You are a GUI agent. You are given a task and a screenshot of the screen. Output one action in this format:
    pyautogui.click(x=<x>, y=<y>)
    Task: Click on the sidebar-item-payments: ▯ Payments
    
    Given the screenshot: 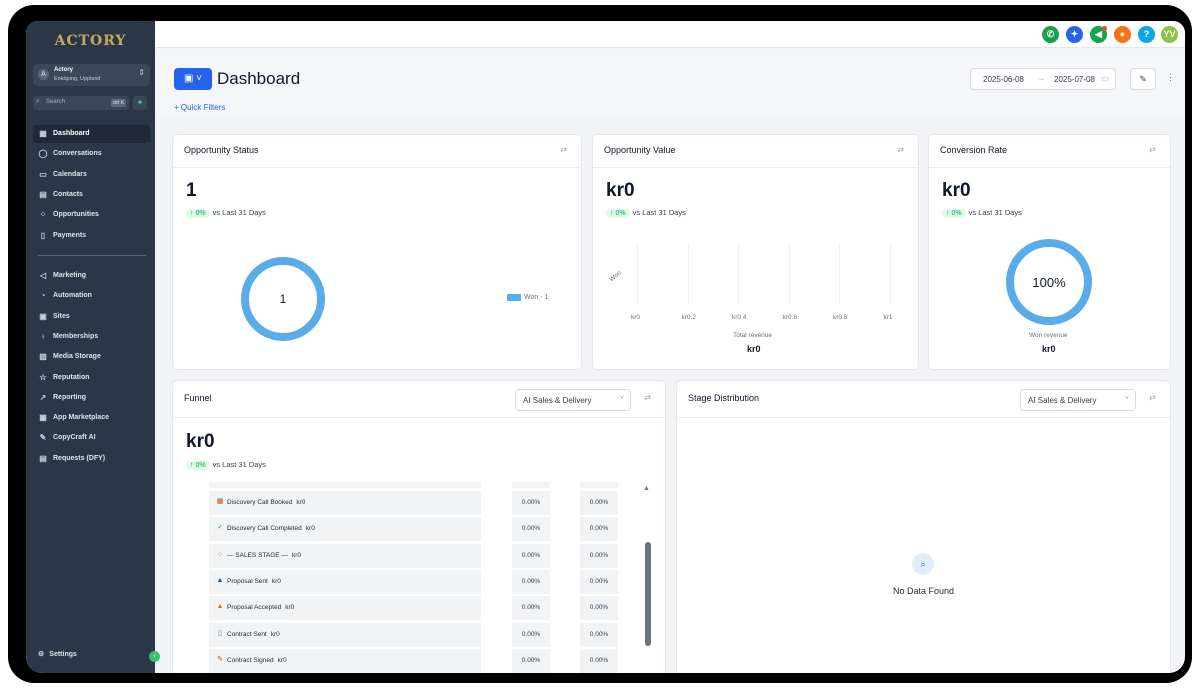 What is the action you would take?
    pyautogui.click(x=91, y=236)
    